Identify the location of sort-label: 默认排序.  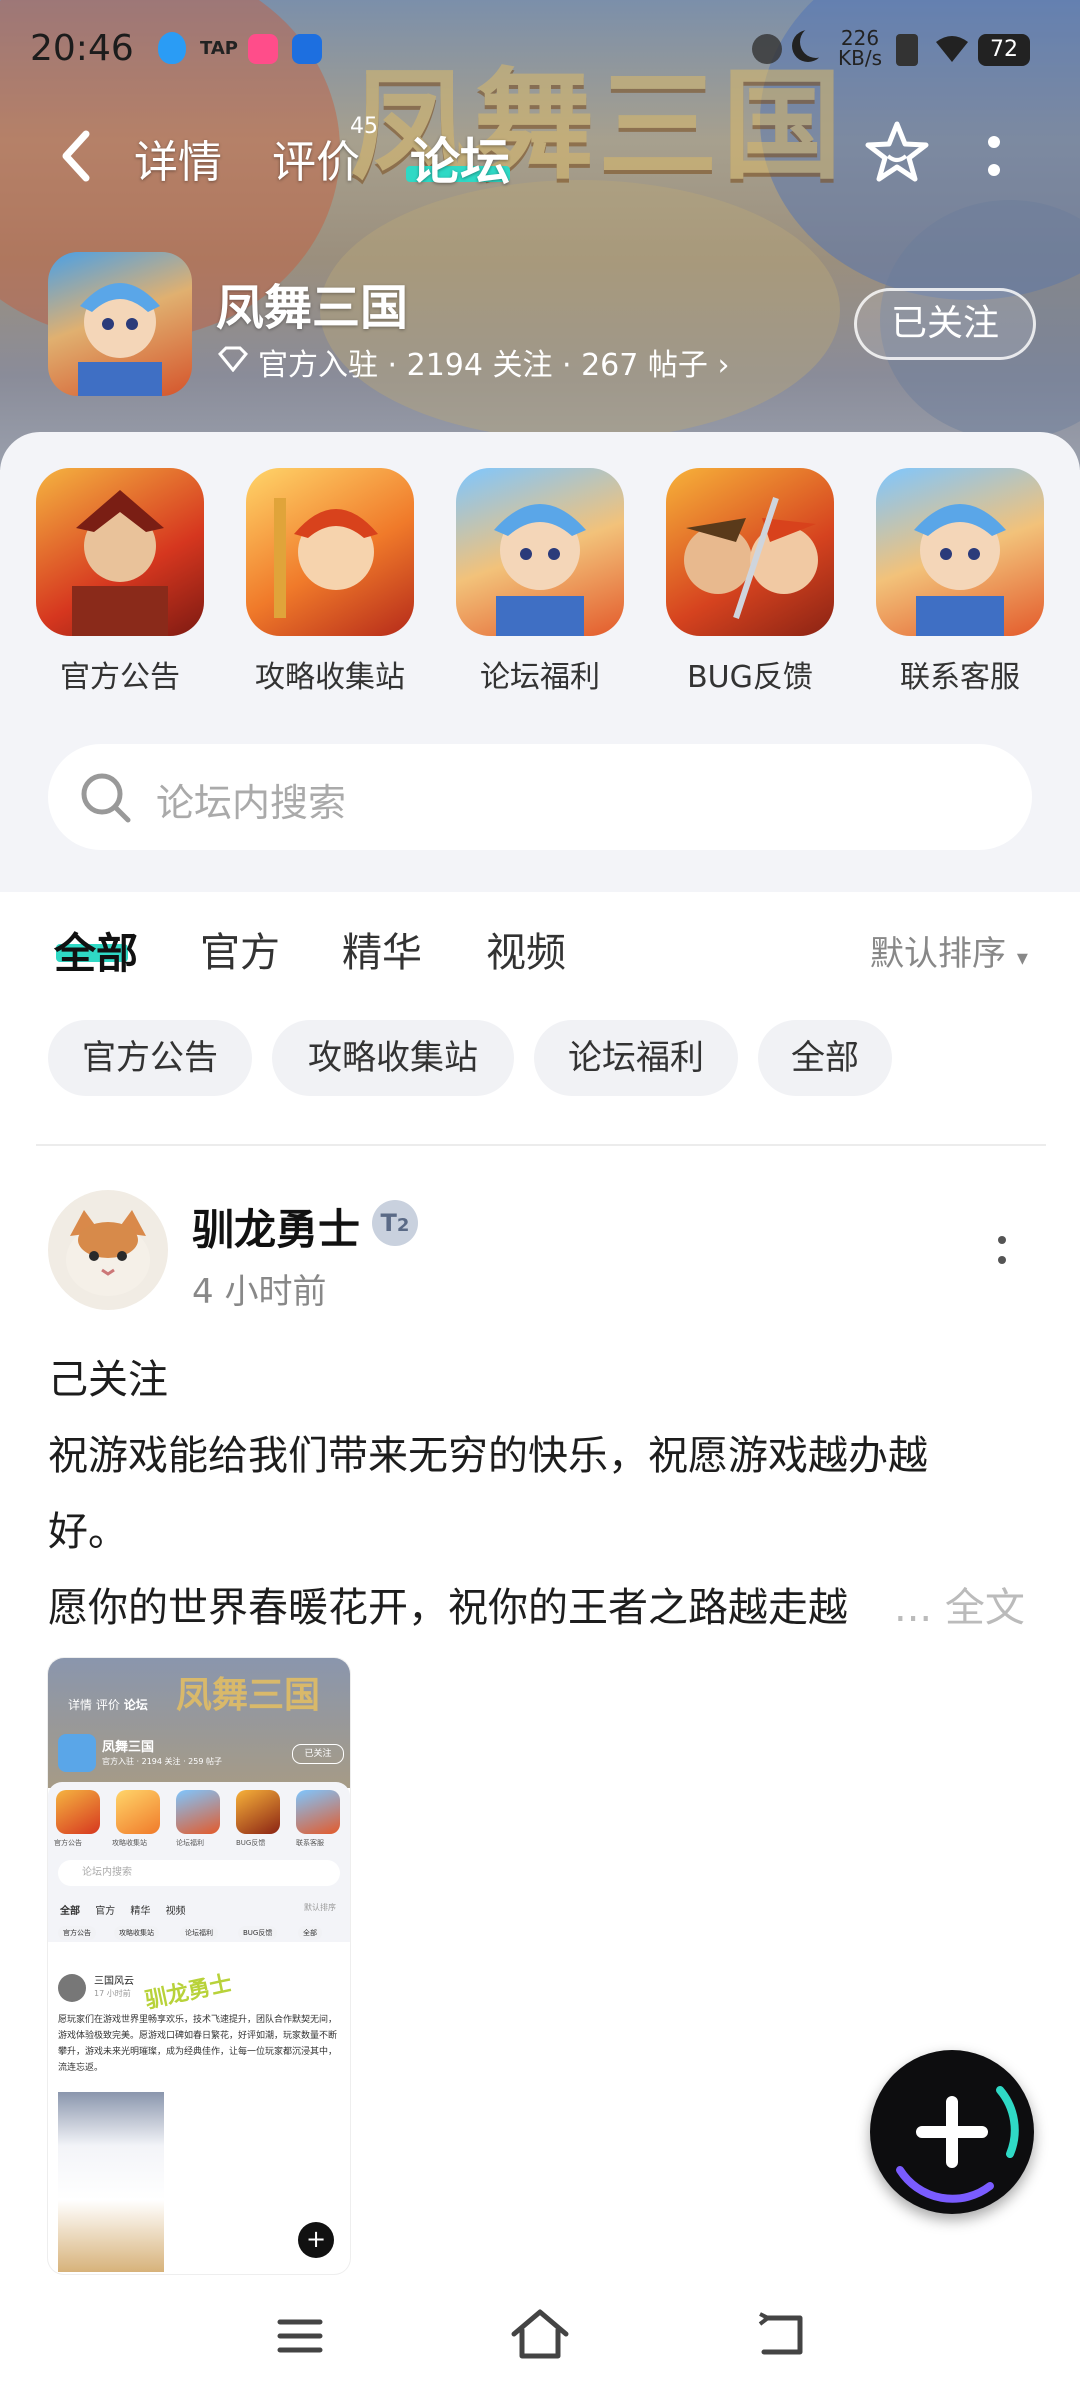
(938, 954).